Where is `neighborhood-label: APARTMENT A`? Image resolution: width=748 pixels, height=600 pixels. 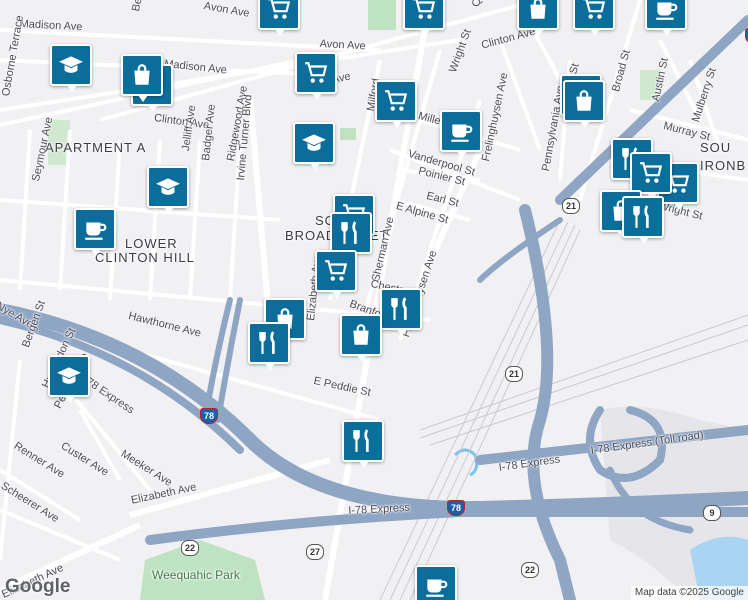 neighborhood-label: APARTMENT A is located at coordinates (96, 147).